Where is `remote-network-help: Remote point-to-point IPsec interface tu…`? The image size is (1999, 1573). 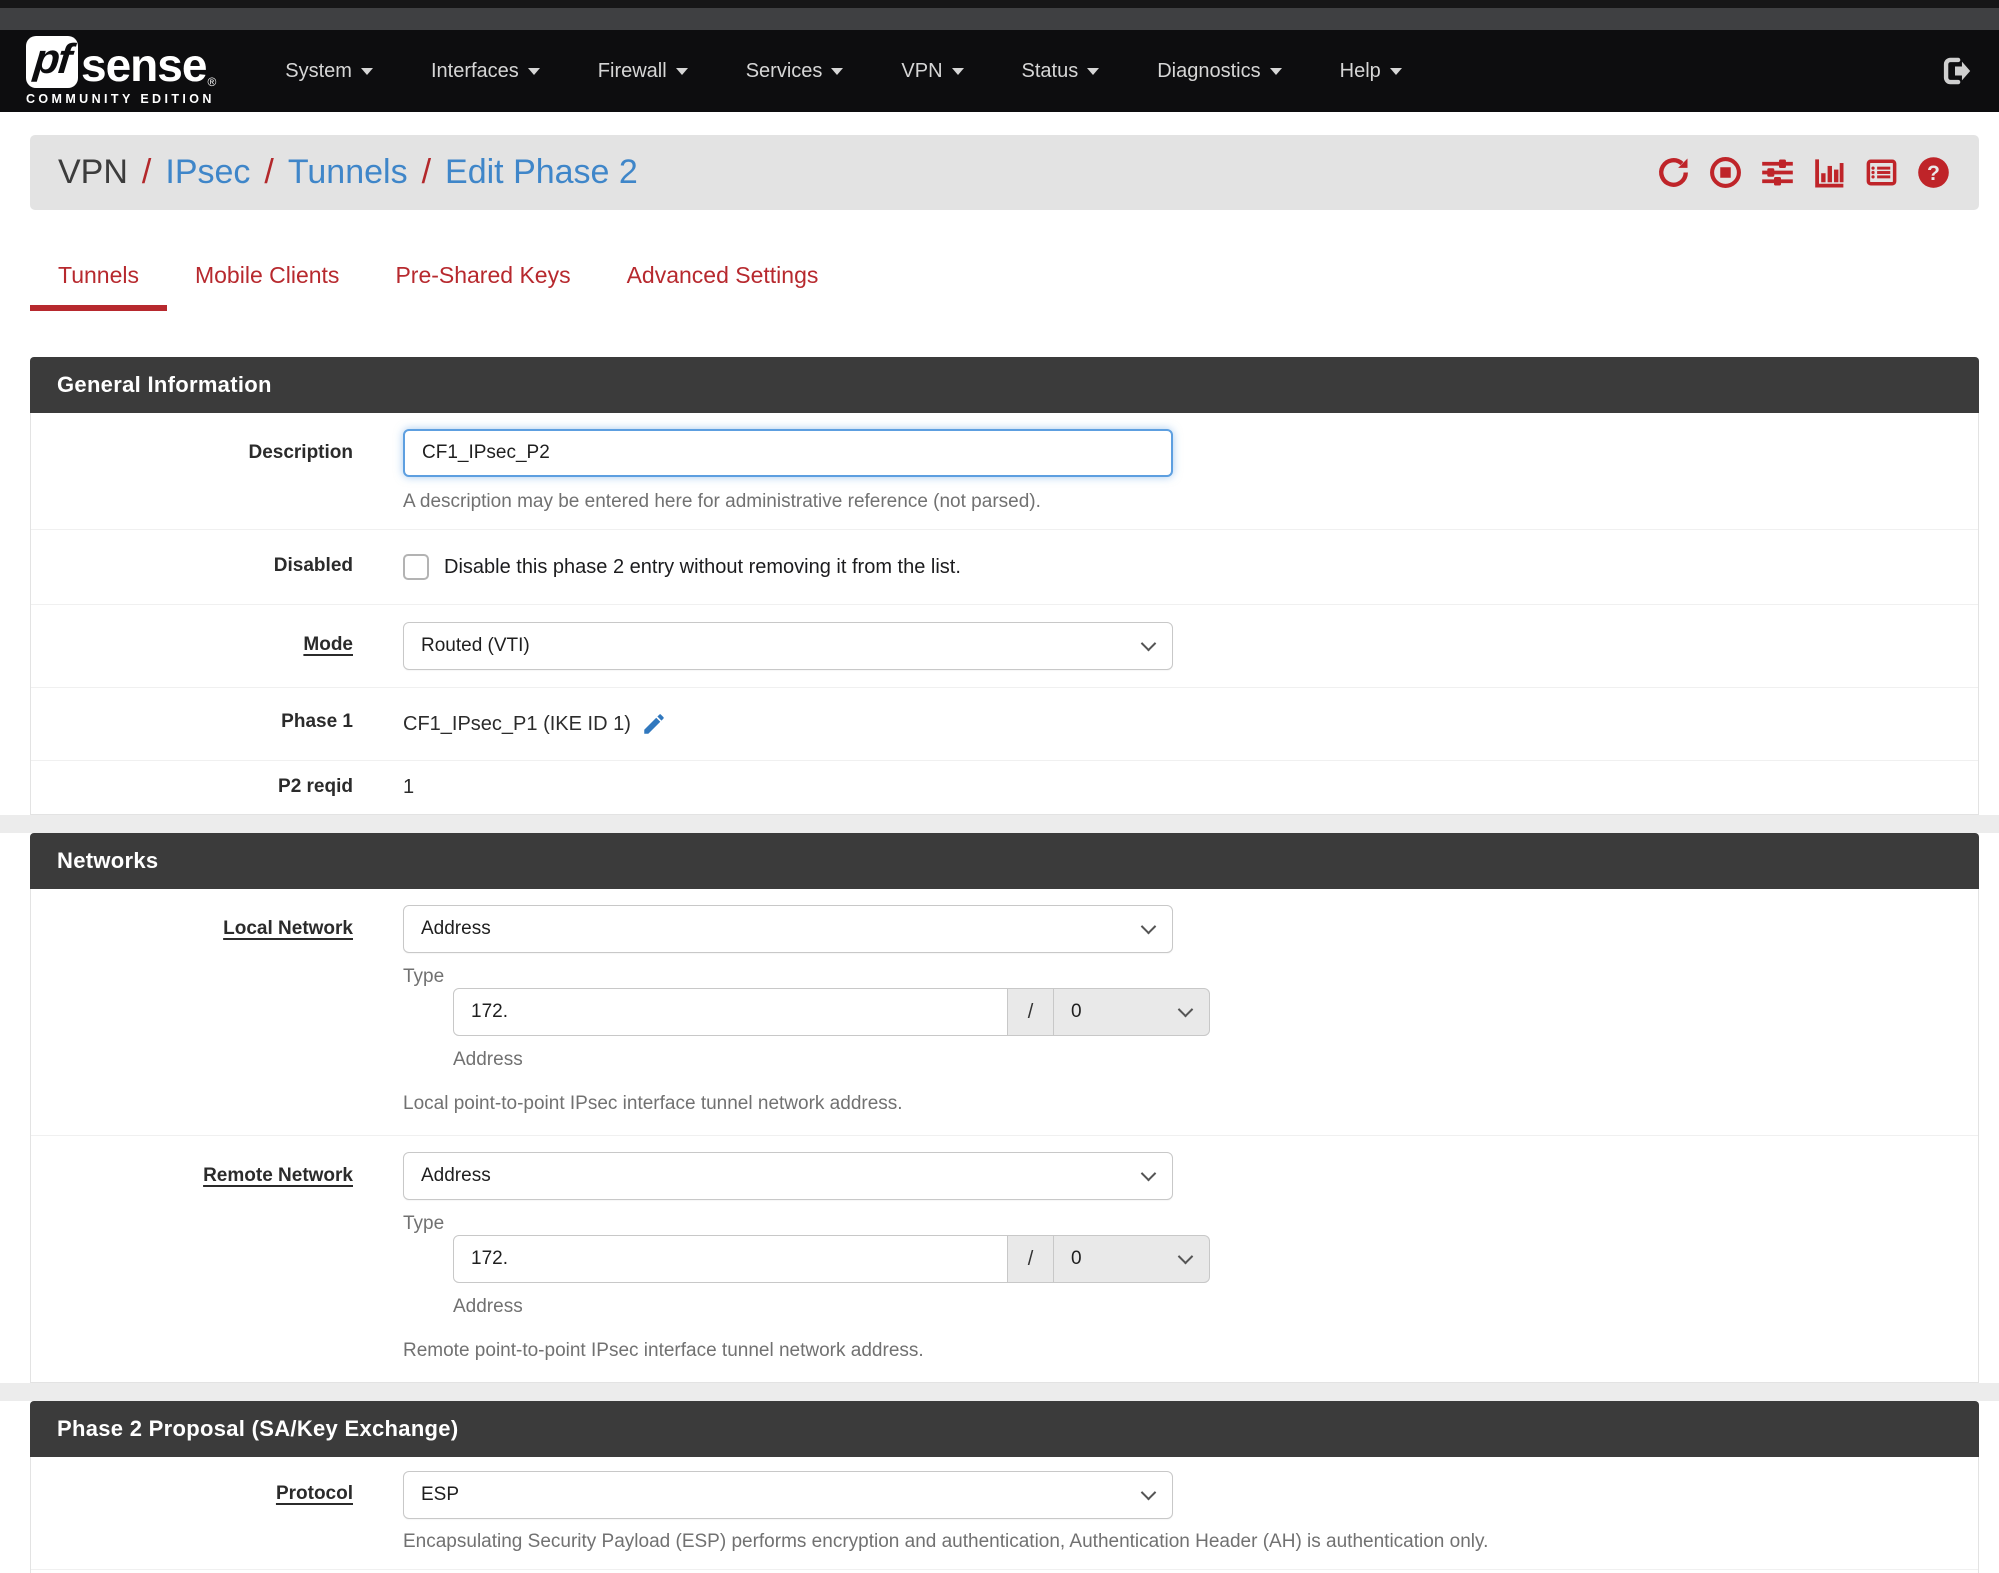
remote-network-help: Remote point-to-point IPsec interface tu… is located at coordinates (663, 1350).